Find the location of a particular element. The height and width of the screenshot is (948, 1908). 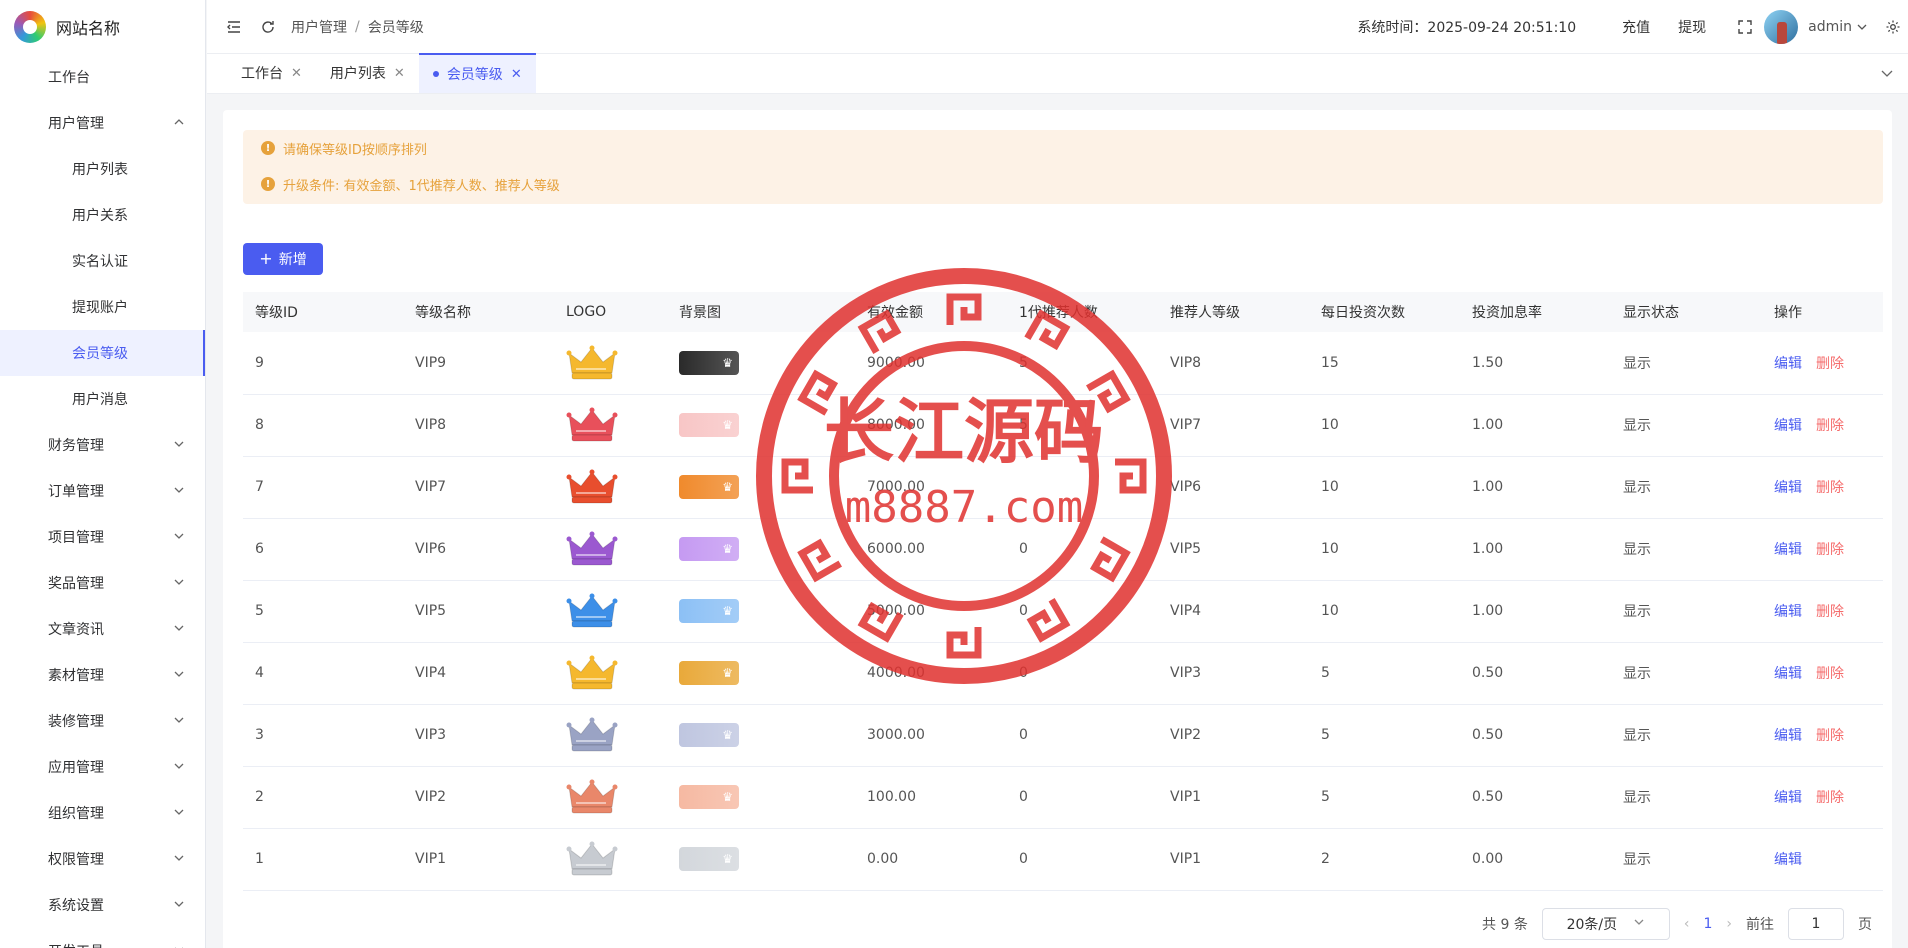

sidebar-item-label: 开发工具 is located at coordinates (76, 944).